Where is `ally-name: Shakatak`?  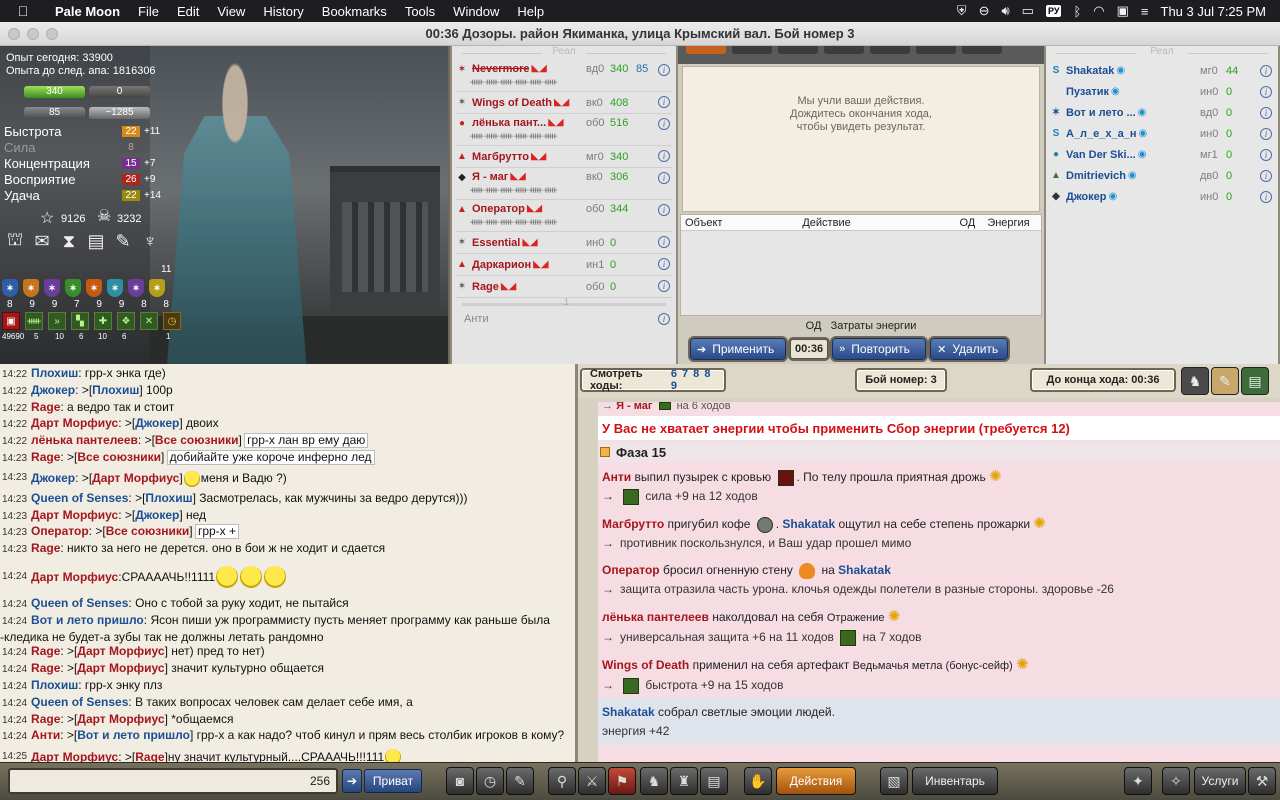 ally-name: Shakatak is located at coordinates (1090, 71).